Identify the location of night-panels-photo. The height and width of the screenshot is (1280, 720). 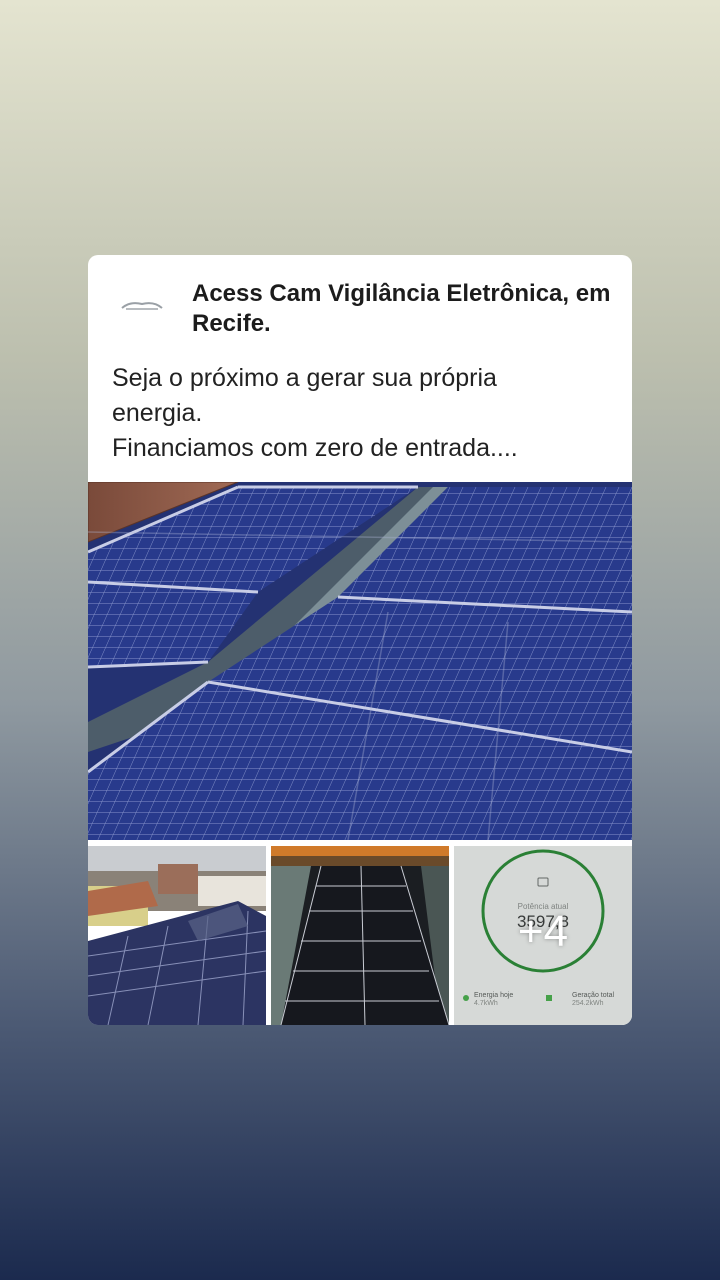
(360, 935).